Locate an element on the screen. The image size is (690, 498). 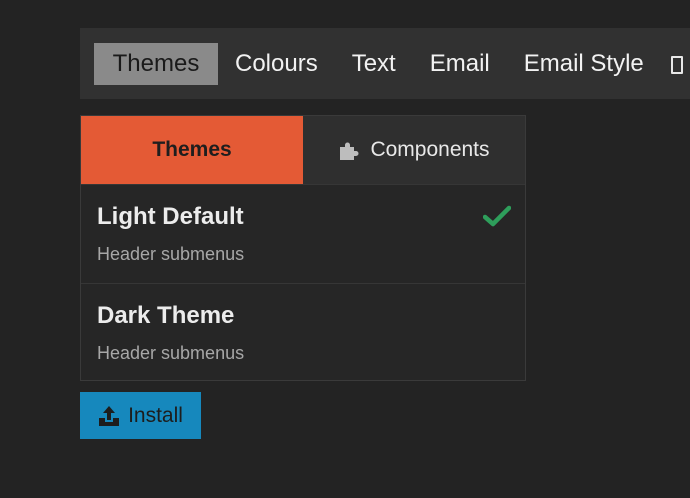
top-tab-colours: Colours is located at coordinates (276, 64).